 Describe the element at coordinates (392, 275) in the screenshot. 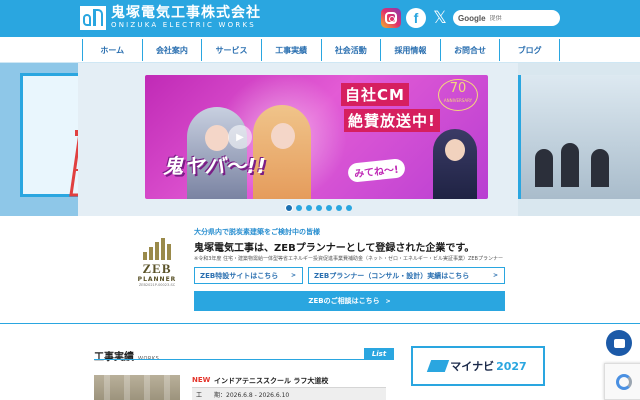

I see `zeb-planner-results-label: ZEBプランナー（コンサル・設計）実績はこちら` at that location.